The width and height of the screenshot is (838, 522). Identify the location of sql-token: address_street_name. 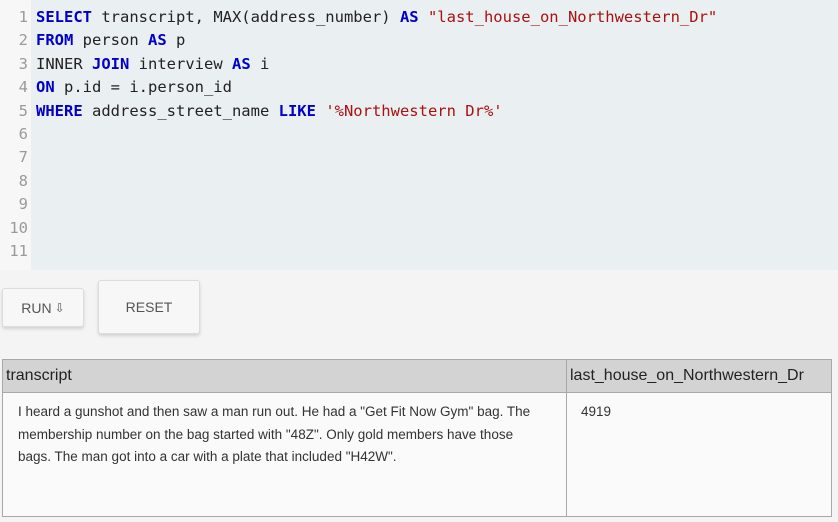
(180, 110).